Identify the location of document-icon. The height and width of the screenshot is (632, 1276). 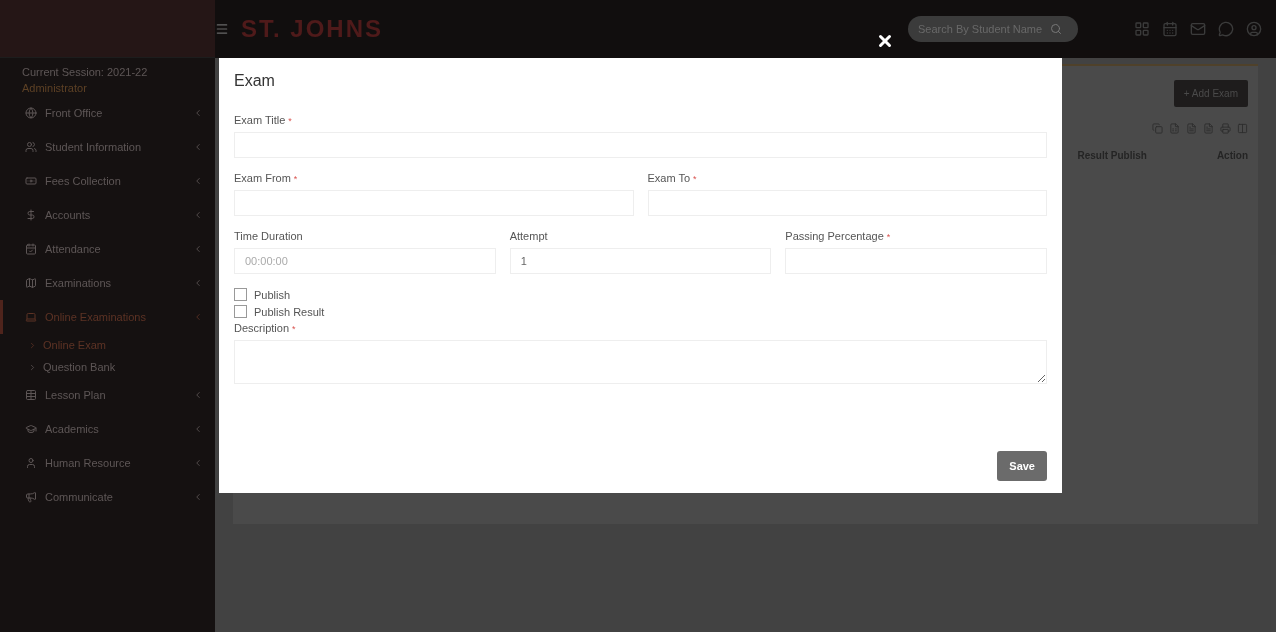
(1191, 128).